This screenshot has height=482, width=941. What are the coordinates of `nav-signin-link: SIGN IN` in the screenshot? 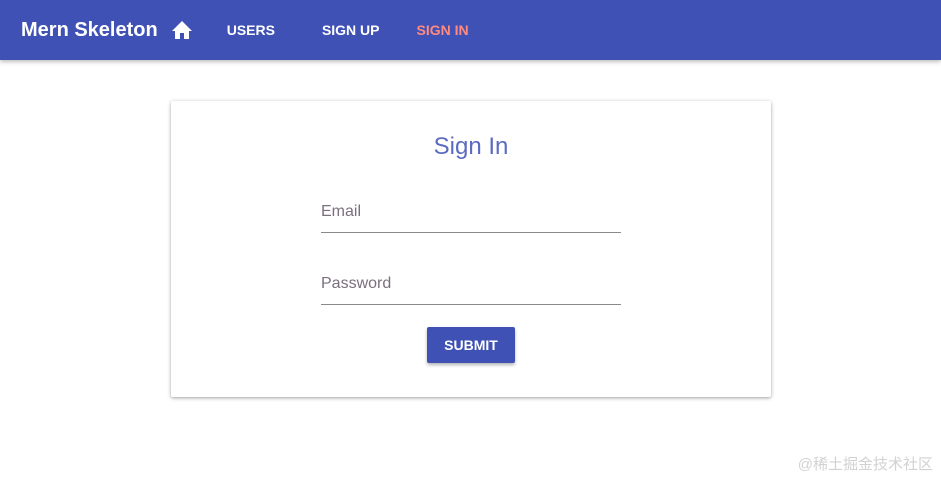 It's located at (443, 30).